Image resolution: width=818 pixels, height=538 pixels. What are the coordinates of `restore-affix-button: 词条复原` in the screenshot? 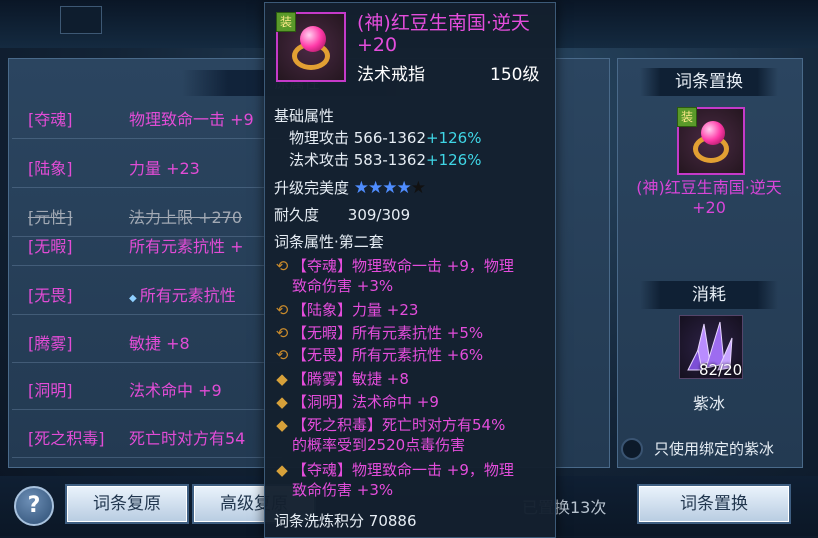 It's located at (127, 504).